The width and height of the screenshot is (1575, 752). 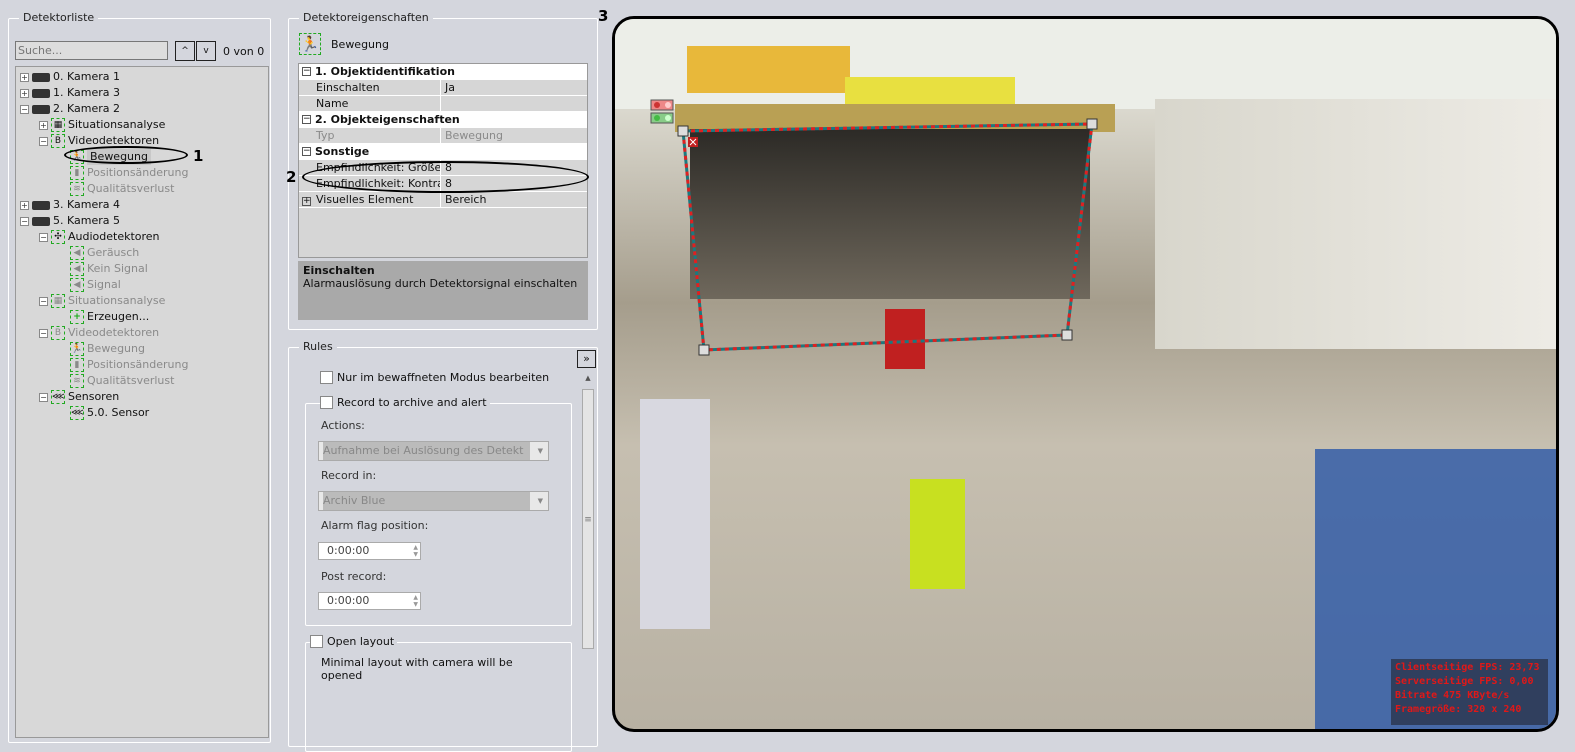 What do you see at coordinates (1464, 681) in the screenshot?
I see `server-fps: Serverseitige FPS: 0,00` at bounding box center [1464, 681].